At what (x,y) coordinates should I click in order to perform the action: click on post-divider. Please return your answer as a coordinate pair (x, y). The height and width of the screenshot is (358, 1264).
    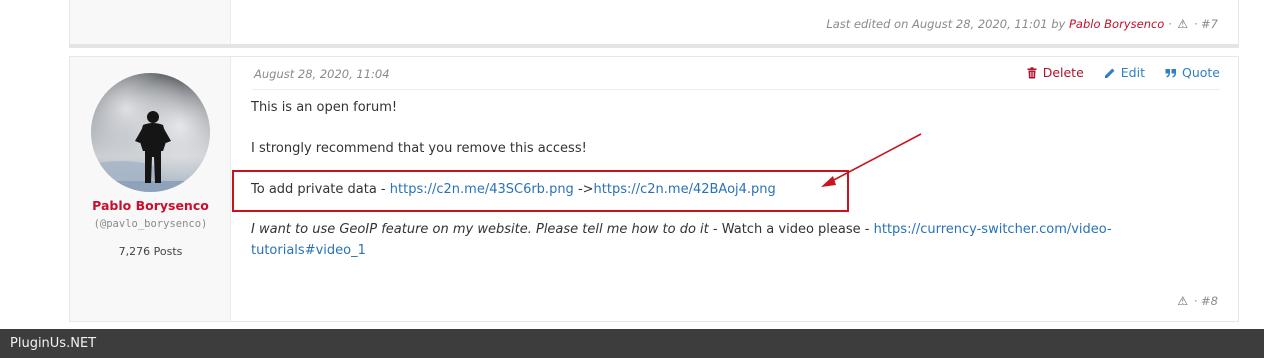
    Looking at the image, I should click on (654, 46).